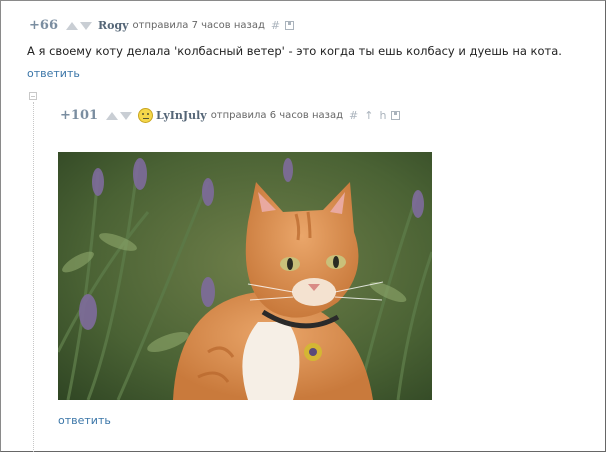  Describe the element at coordinates (79, 115) in the screenshot. I see `comment-2-rating: +101` at that location.